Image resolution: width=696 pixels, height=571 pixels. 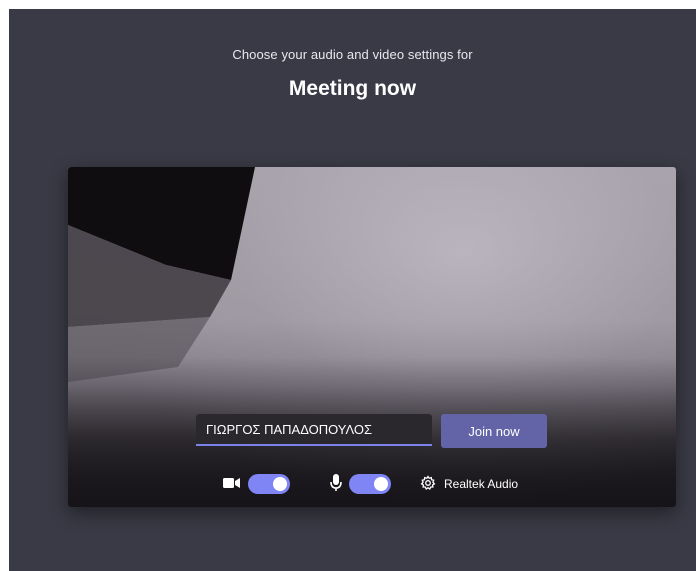 What do you see at coordinates (336, 485) in the screenshot?
I see `microphone-icon` at bounding box center [336, 485].